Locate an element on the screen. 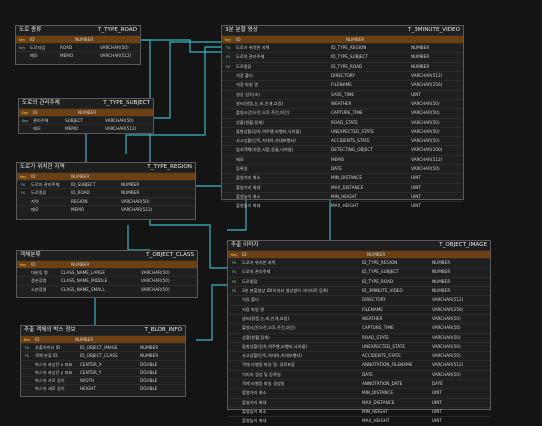 The width and height of the screenshot is (542, 426). table-row: 상황(원활,정체) ROAD_STATE VARCHAR(50) is located at coordinates (342, 122).